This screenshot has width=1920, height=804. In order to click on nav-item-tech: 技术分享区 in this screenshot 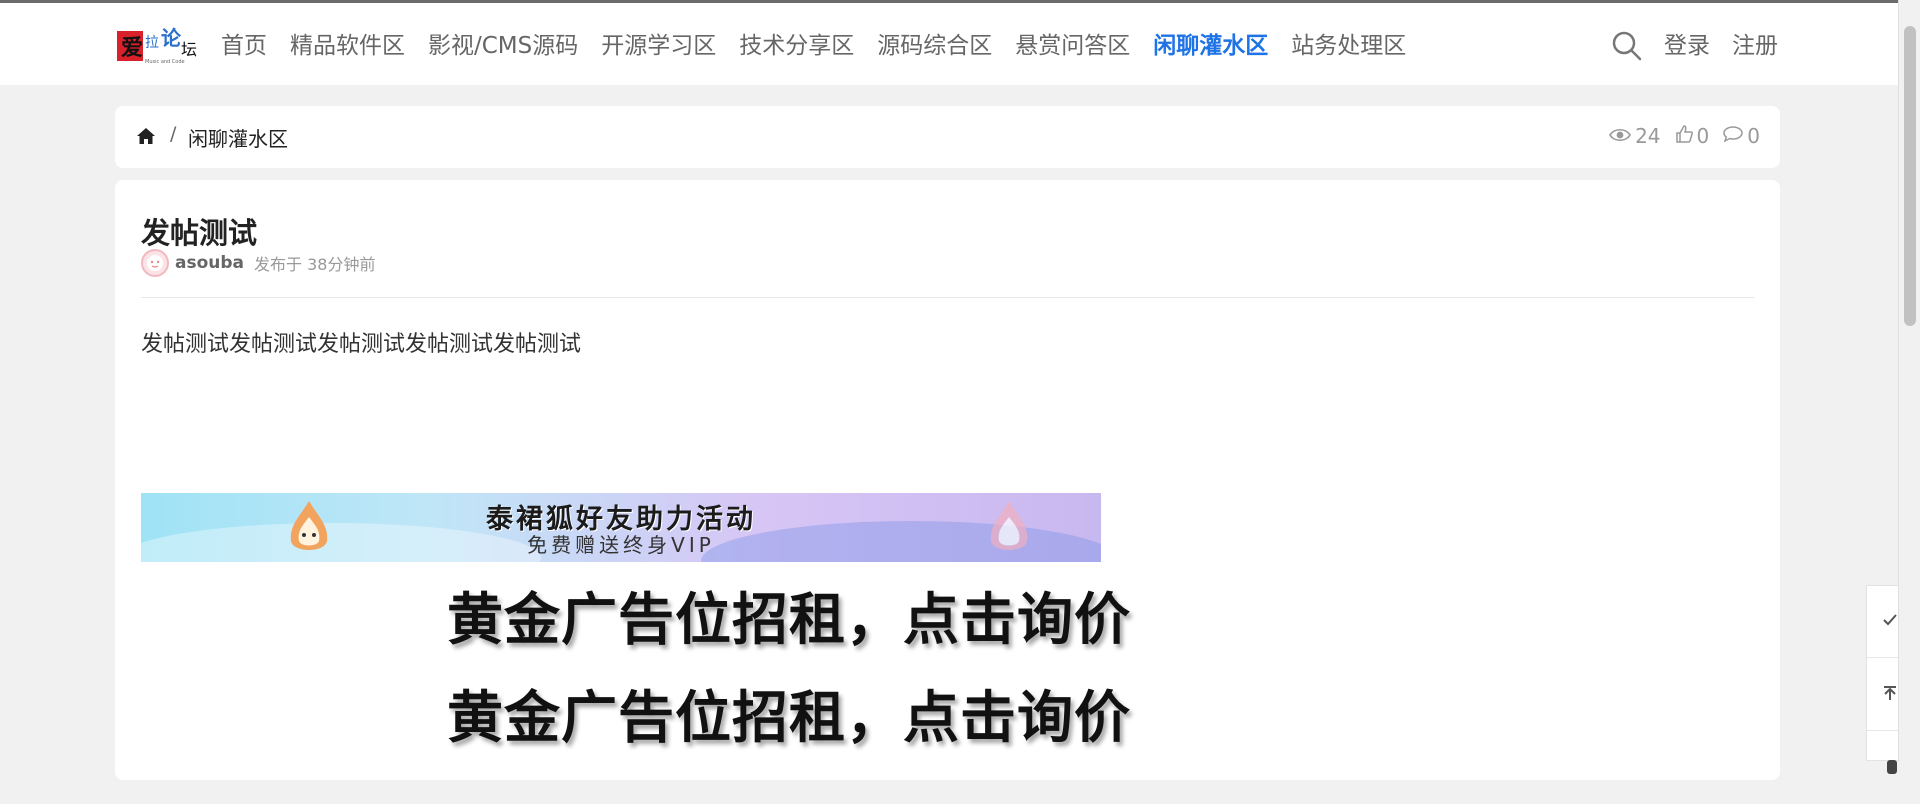, I will do `click(796, 46)`.